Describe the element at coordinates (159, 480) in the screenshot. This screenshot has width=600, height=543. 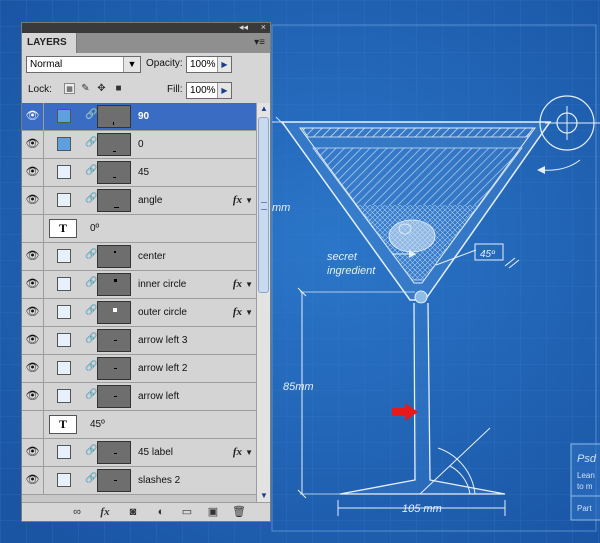
I see `layer-name: slashes 2` at that location.